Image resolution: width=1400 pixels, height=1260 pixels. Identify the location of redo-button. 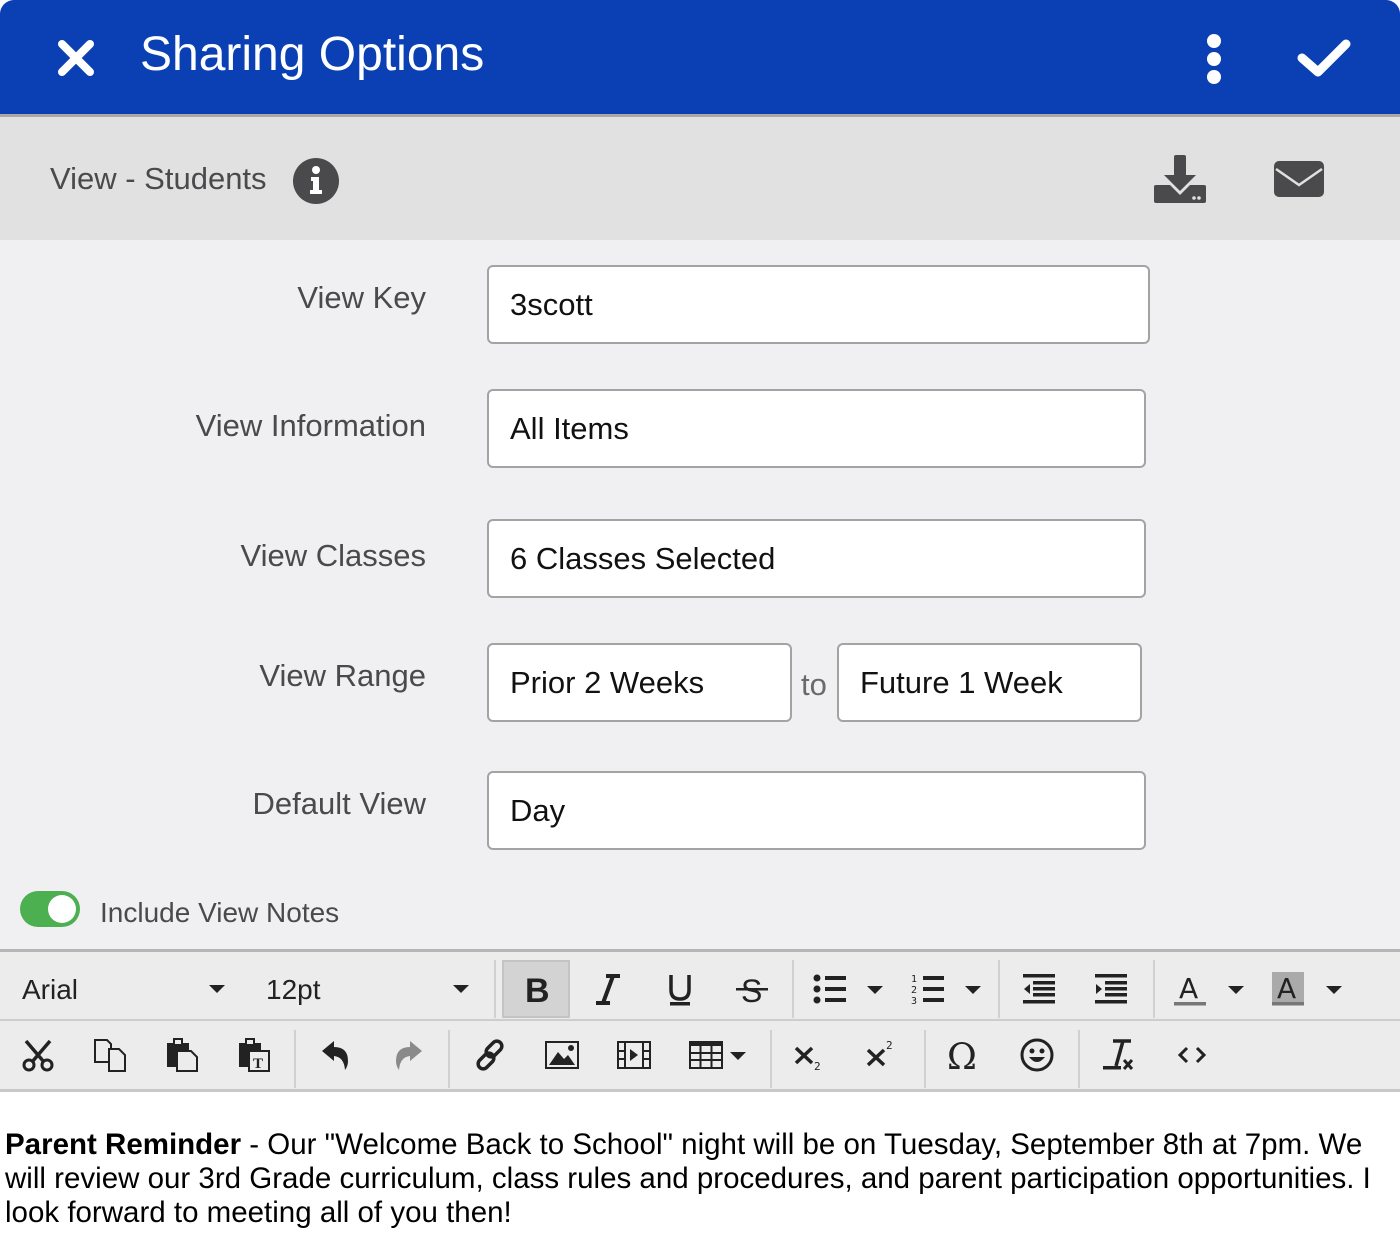
(408, 1055).